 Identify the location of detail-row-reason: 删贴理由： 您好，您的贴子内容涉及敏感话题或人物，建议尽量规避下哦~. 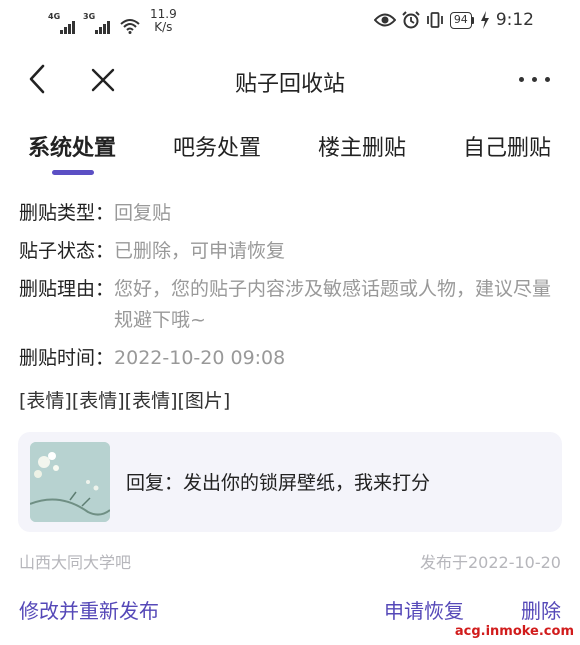
(291, 305).